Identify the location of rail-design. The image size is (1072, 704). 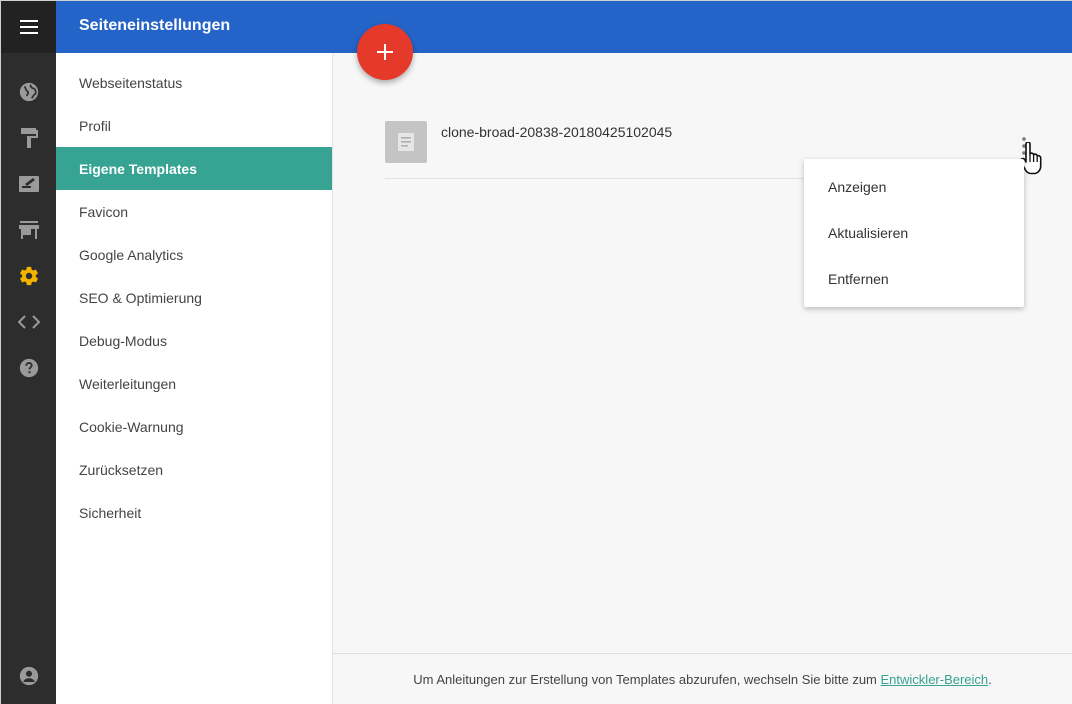
(28, 138).